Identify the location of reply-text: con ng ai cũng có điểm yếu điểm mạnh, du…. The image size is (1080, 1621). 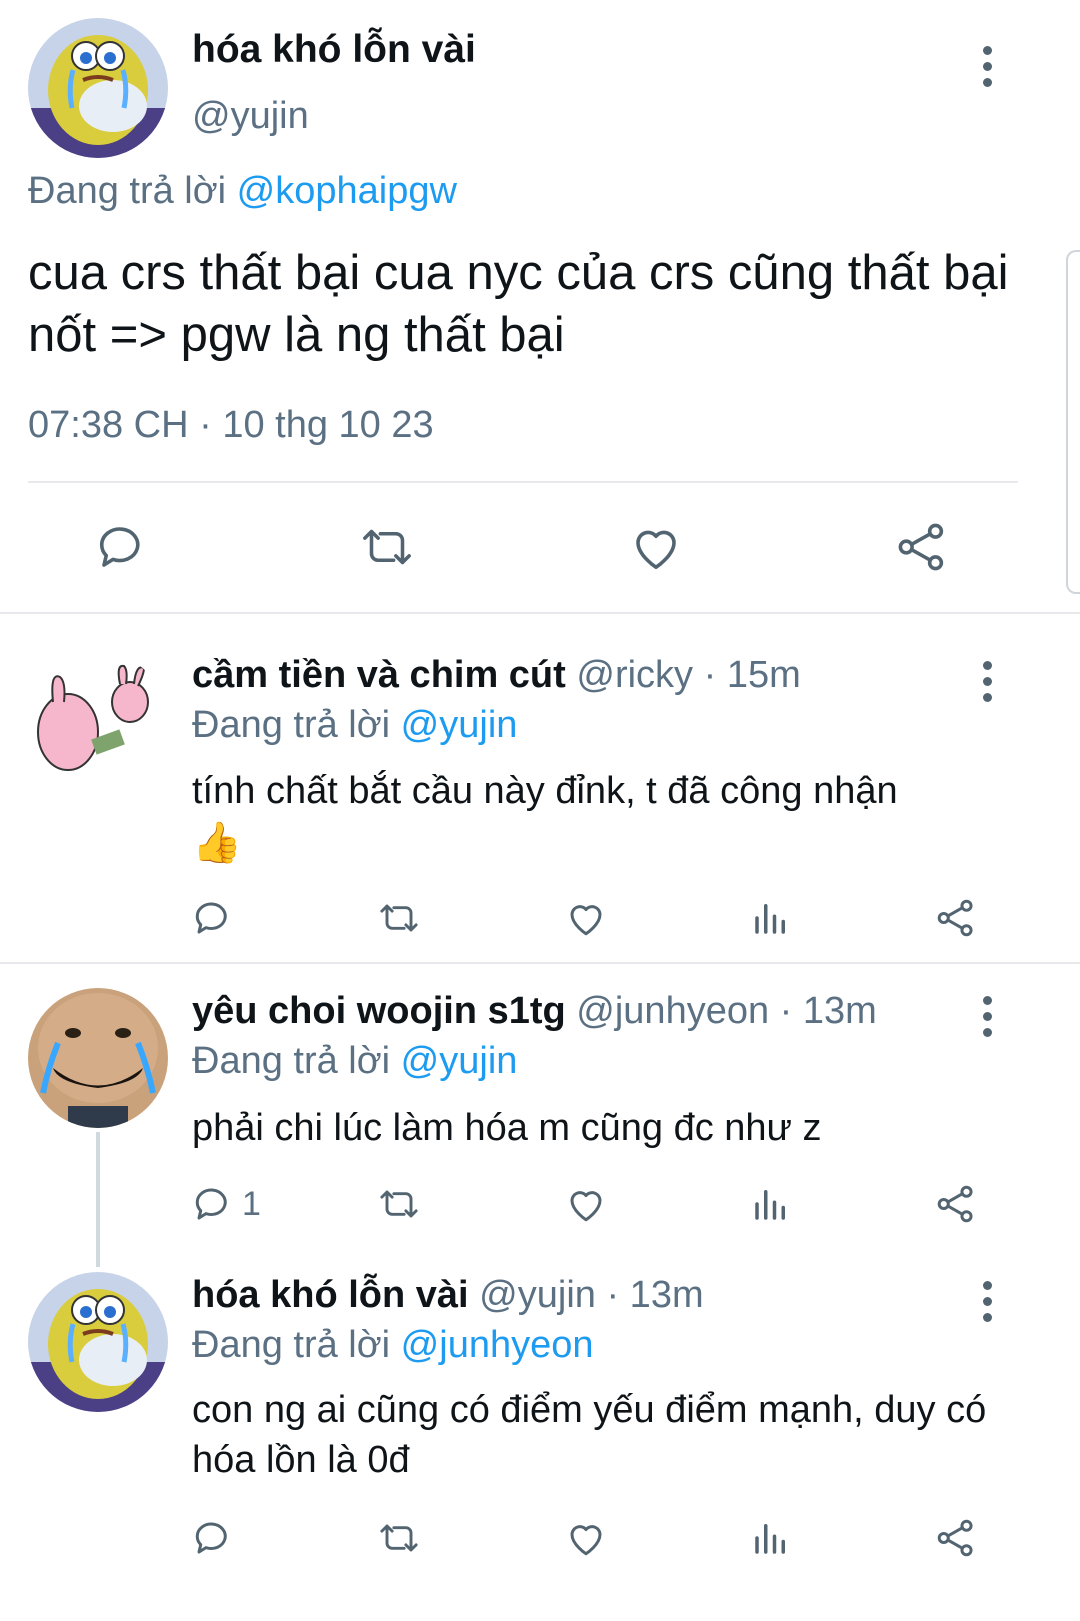
(589, 1435).